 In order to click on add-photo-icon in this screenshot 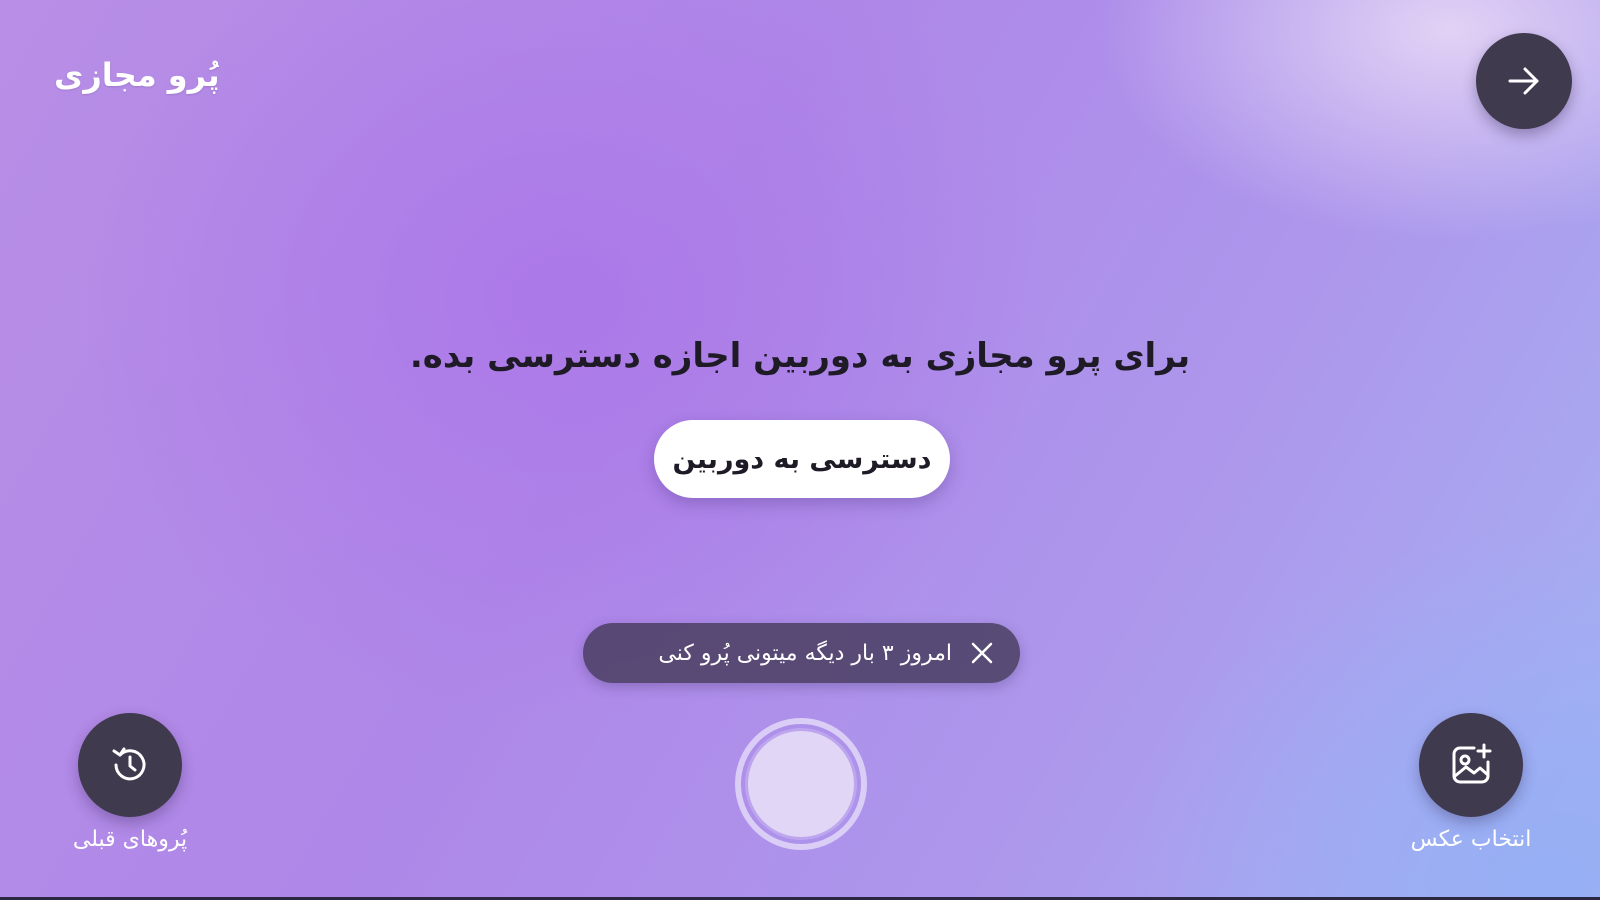, I will do `click(1471, 765)`.